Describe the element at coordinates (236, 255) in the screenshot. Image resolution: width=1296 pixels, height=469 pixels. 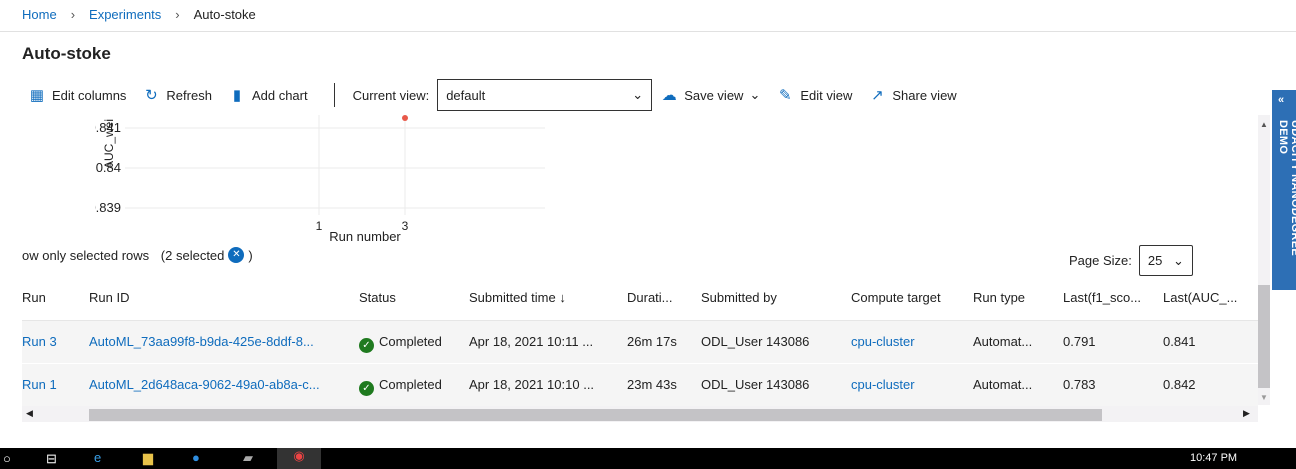
I see `clear-selection-icon: ✕` at that location.